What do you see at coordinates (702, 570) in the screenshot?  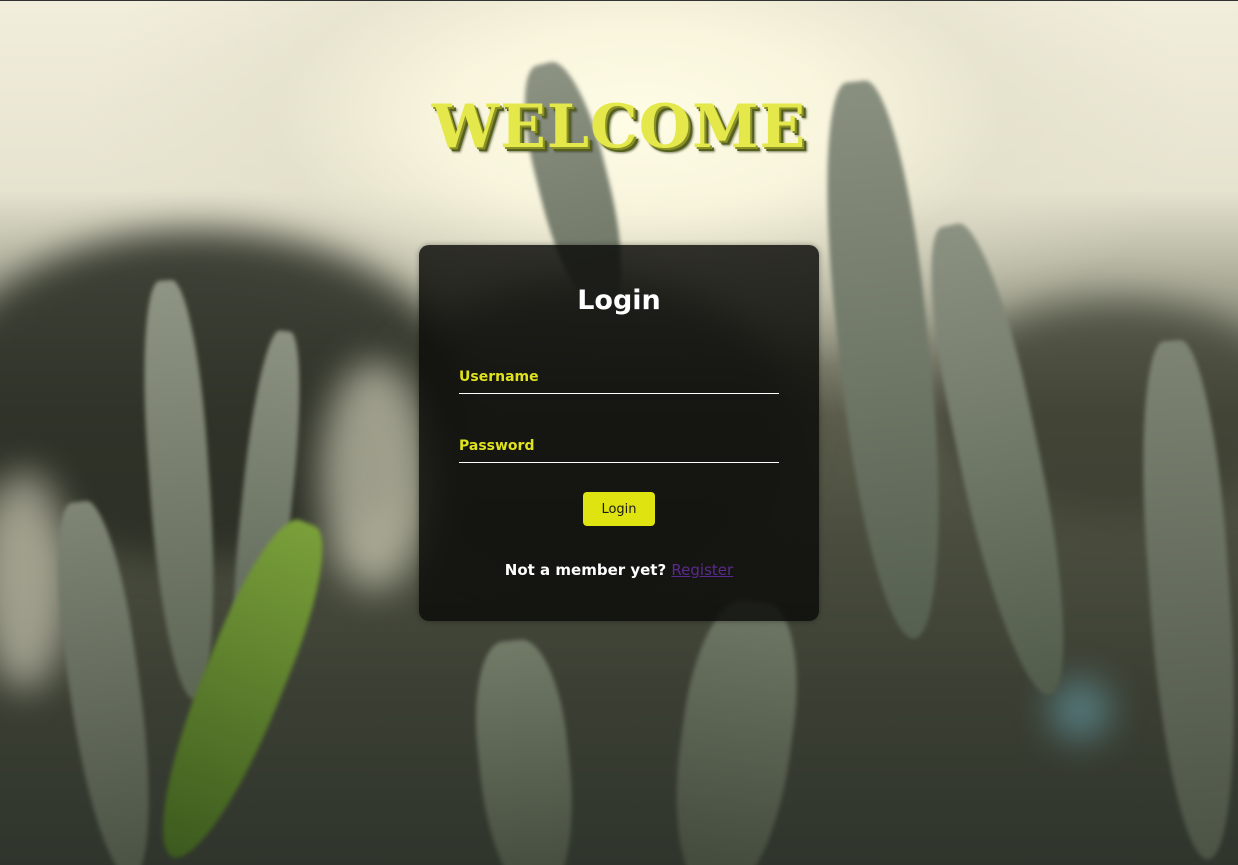 I see `register-link: Register` at bounding box center [702, 570].